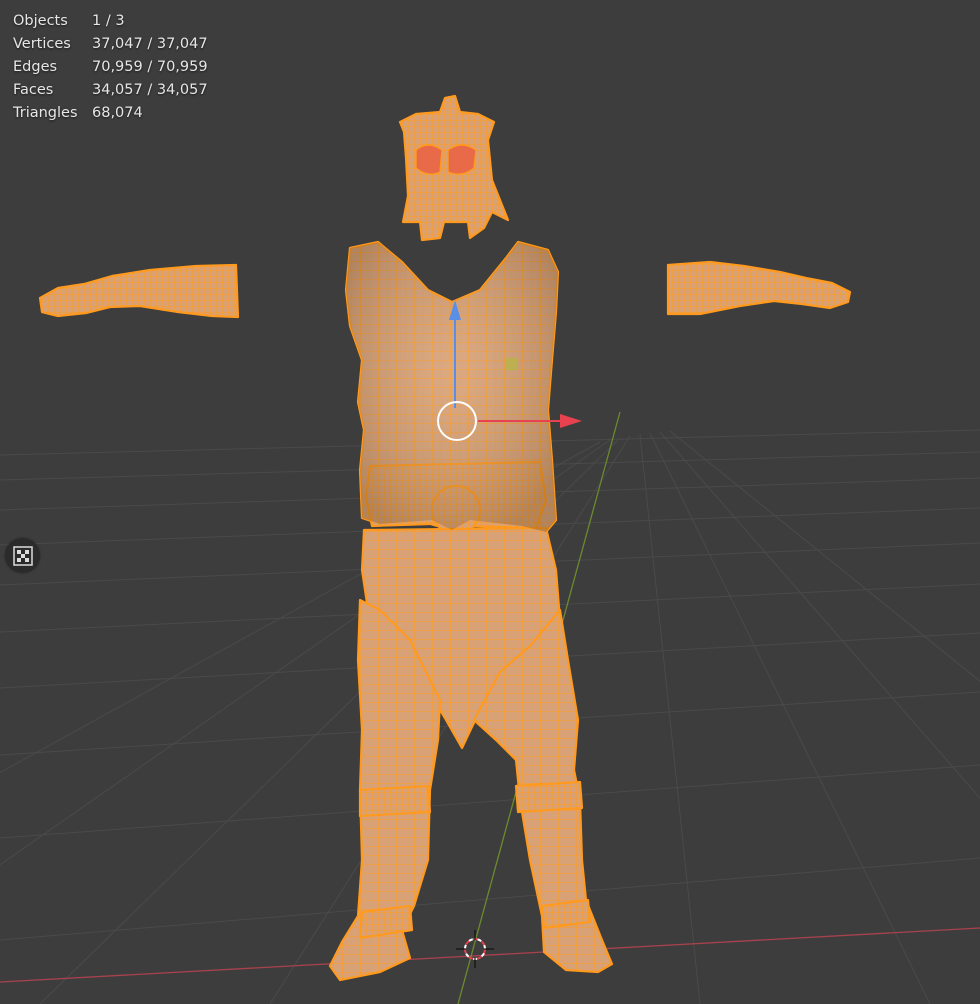 The width and height of the screenshot is (980, 1004). I want to click on selected-face-marker, so click(512, 364).